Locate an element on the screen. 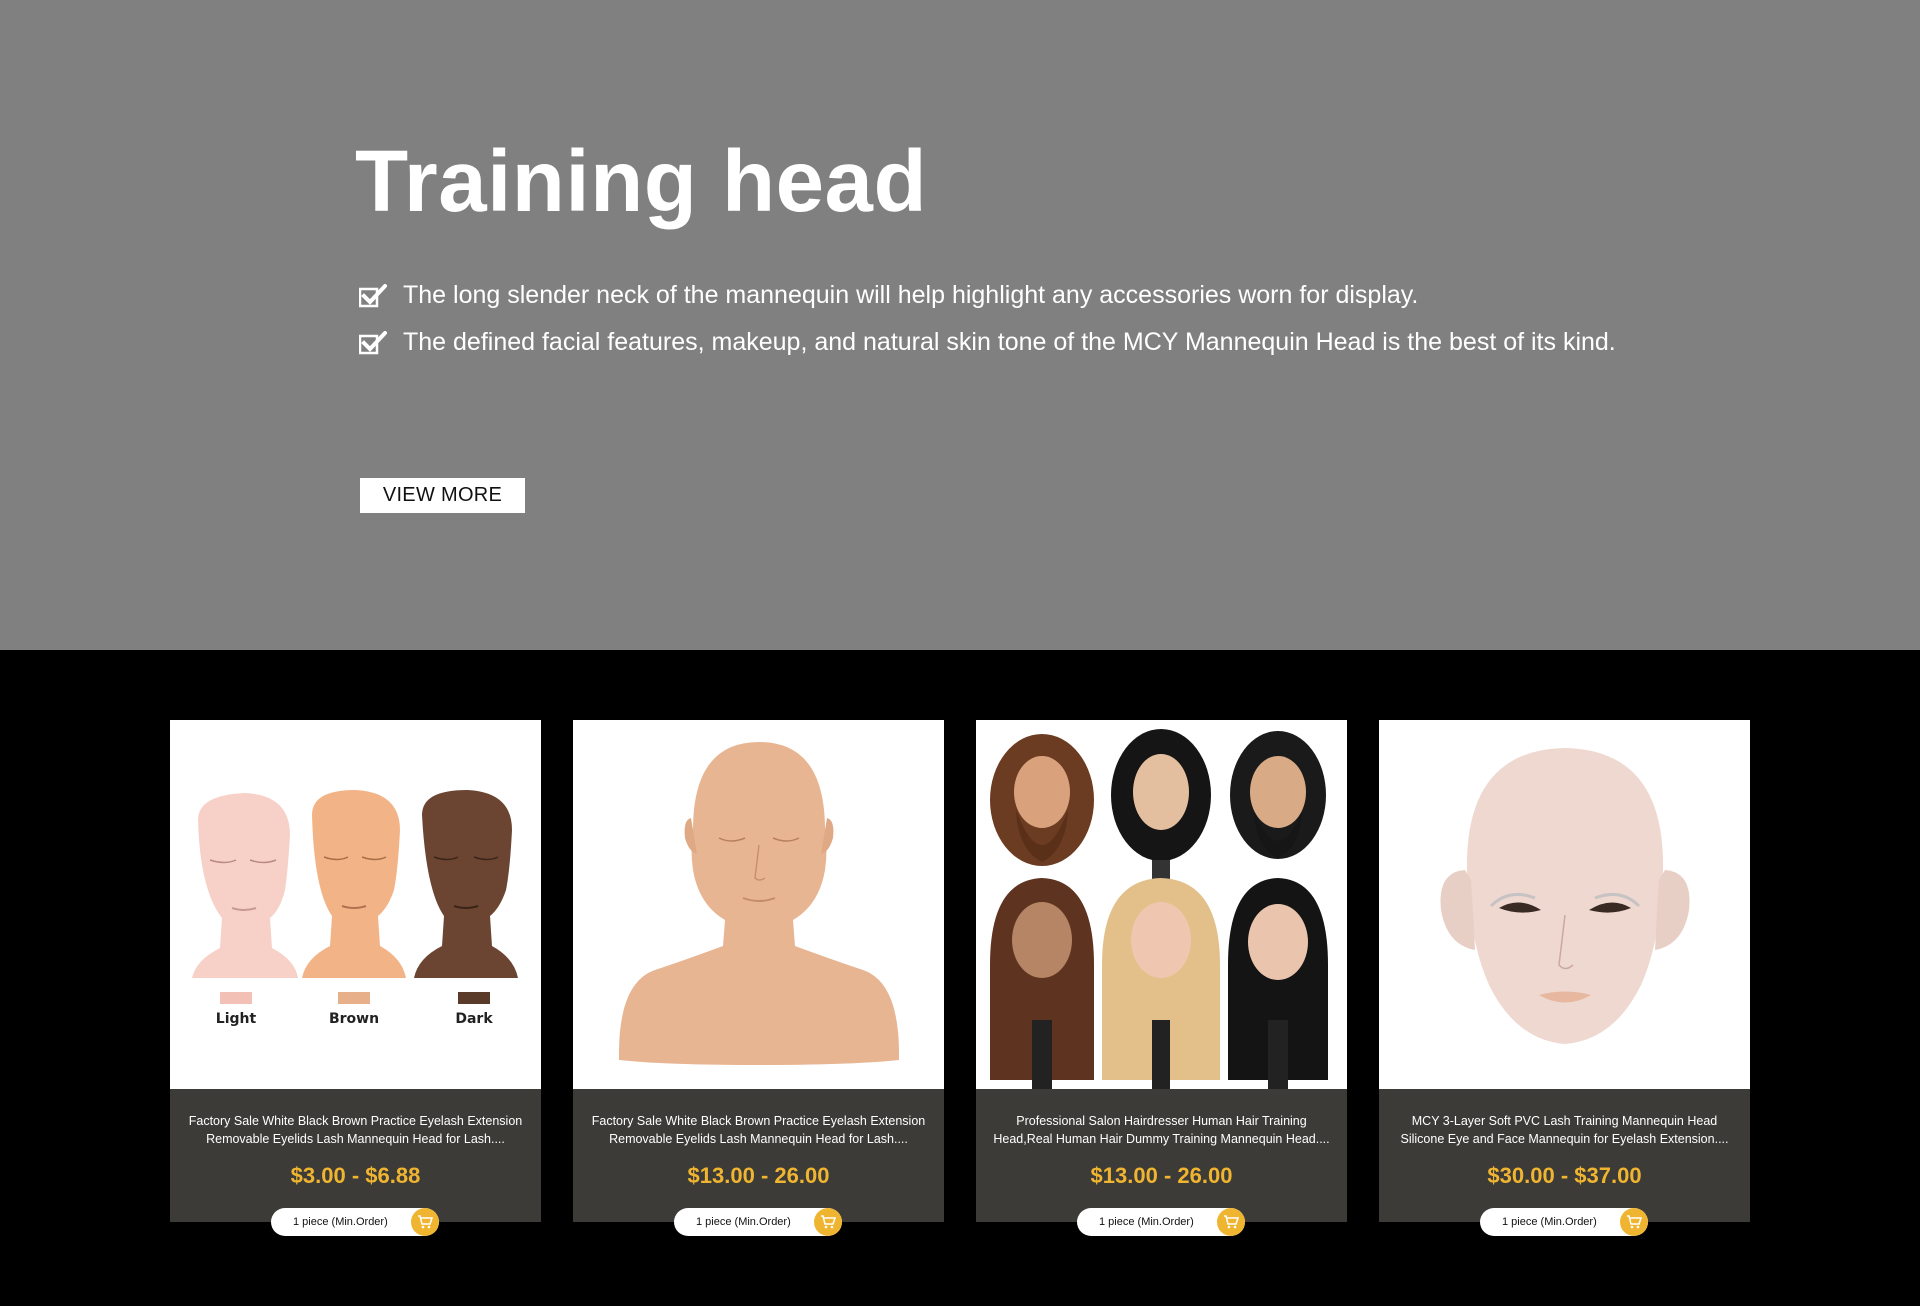  swatch-label-light: Light is located at coordinates (236, 1019).